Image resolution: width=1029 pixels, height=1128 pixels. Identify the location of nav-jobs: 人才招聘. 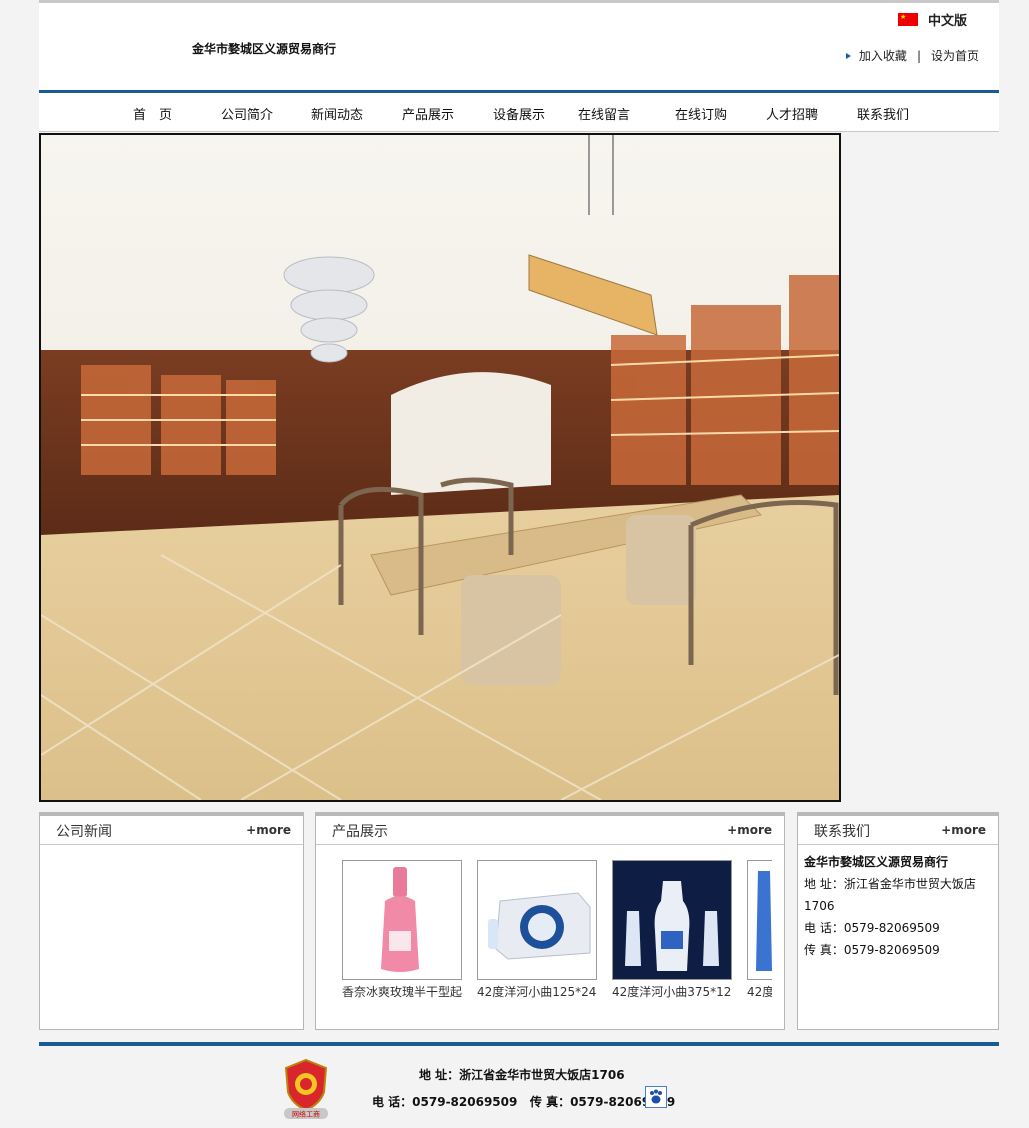
(792, 113).